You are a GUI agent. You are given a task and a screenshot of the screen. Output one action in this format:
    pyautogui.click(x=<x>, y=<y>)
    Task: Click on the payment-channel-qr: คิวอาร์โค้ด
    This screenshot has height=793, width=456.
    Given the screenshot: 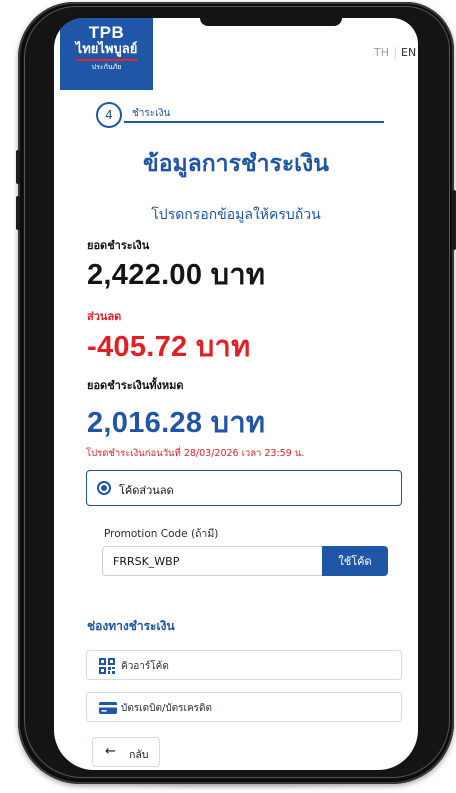 What is the action you would take?
    pyautogui.click(x=244, y=665)
    